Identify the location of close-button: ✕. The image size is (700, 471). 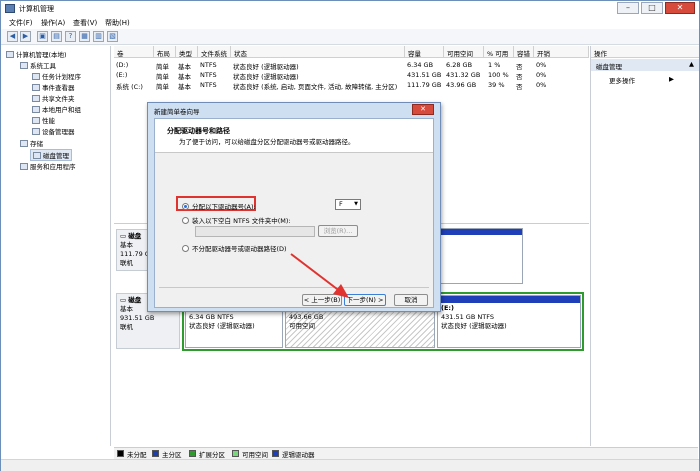
(680, 8).